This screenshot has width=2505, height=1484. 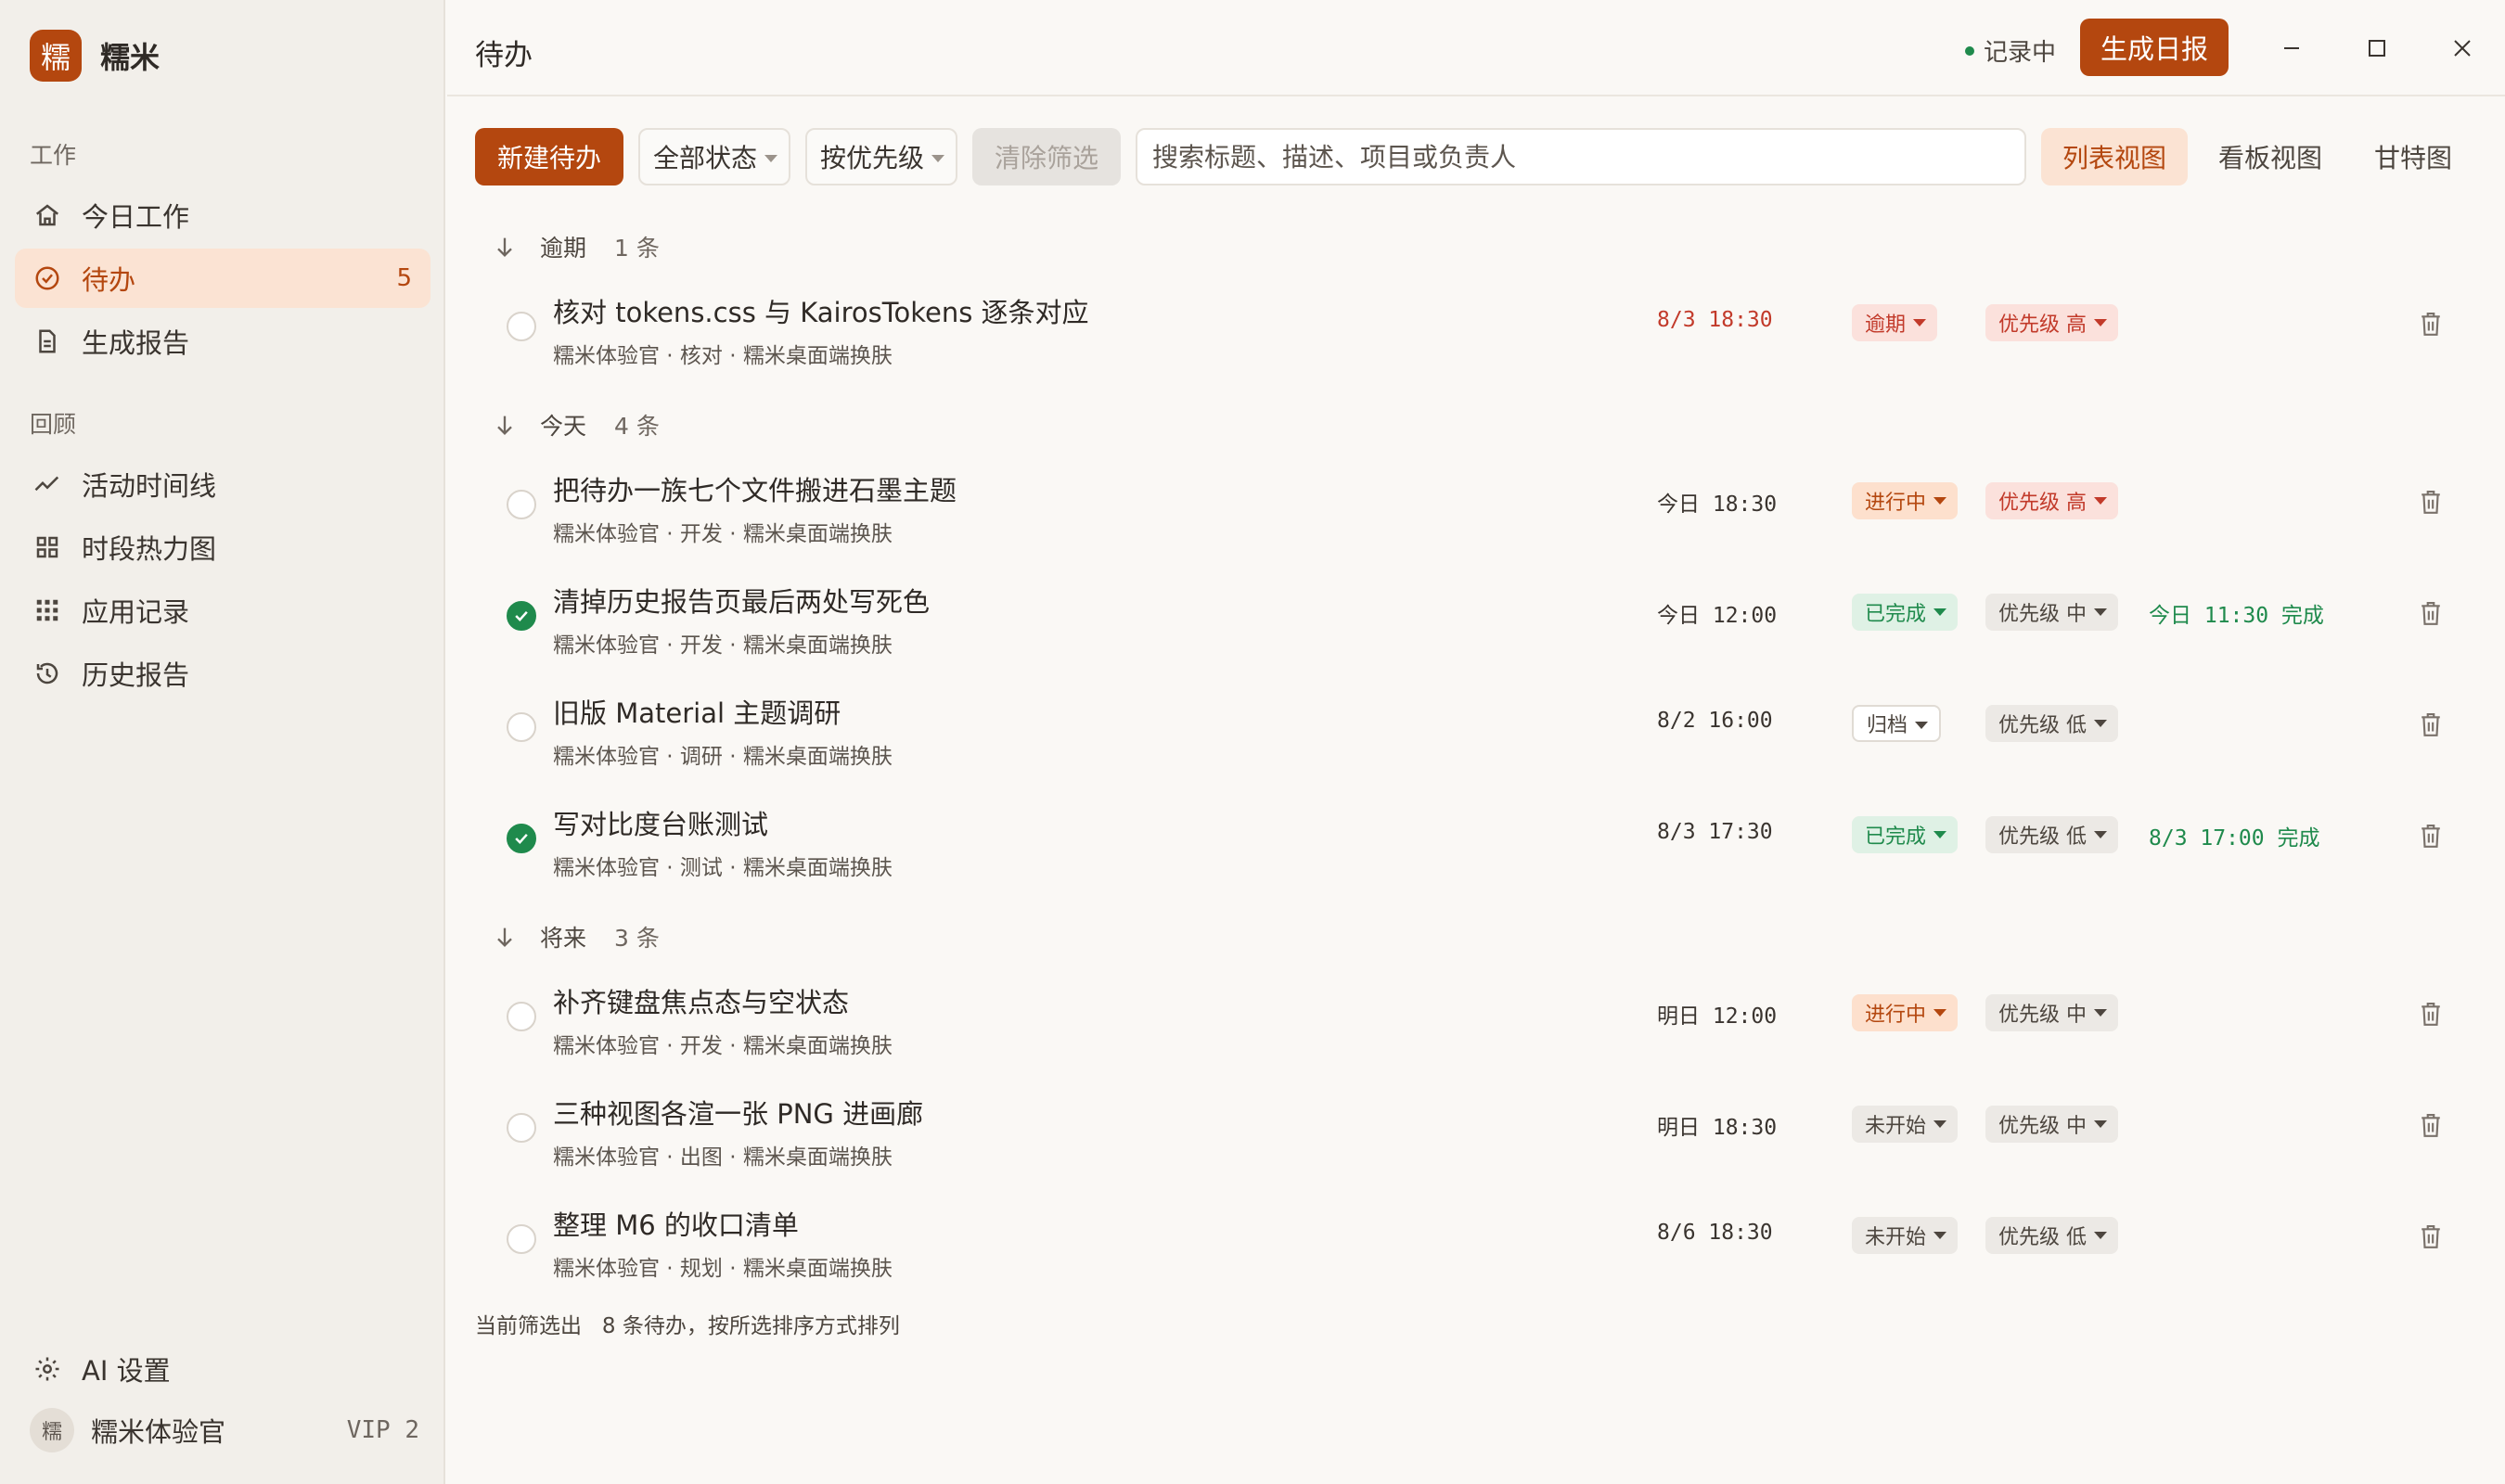 What do you see at coordinates (223, 341) in the screenshot?
I see `sidebar-item-report: 生成报告` at bounding box center [223, 341].